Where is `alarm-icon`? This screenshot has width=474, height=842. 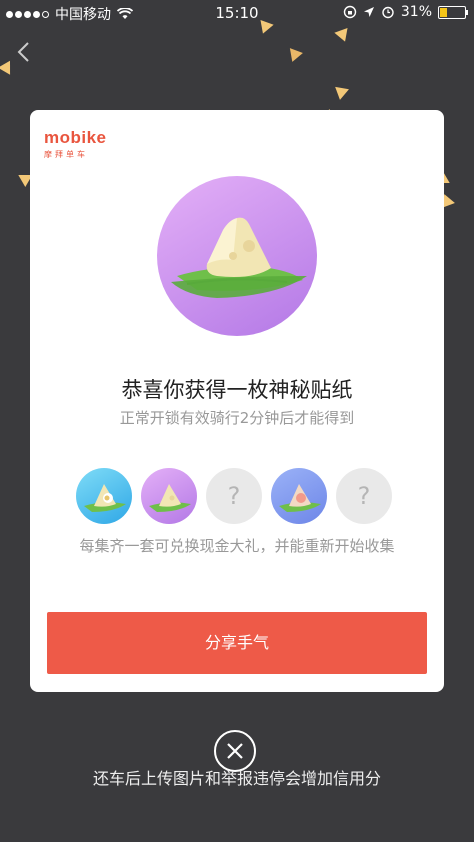
alarm-icon is located at coordinates (388, 12).